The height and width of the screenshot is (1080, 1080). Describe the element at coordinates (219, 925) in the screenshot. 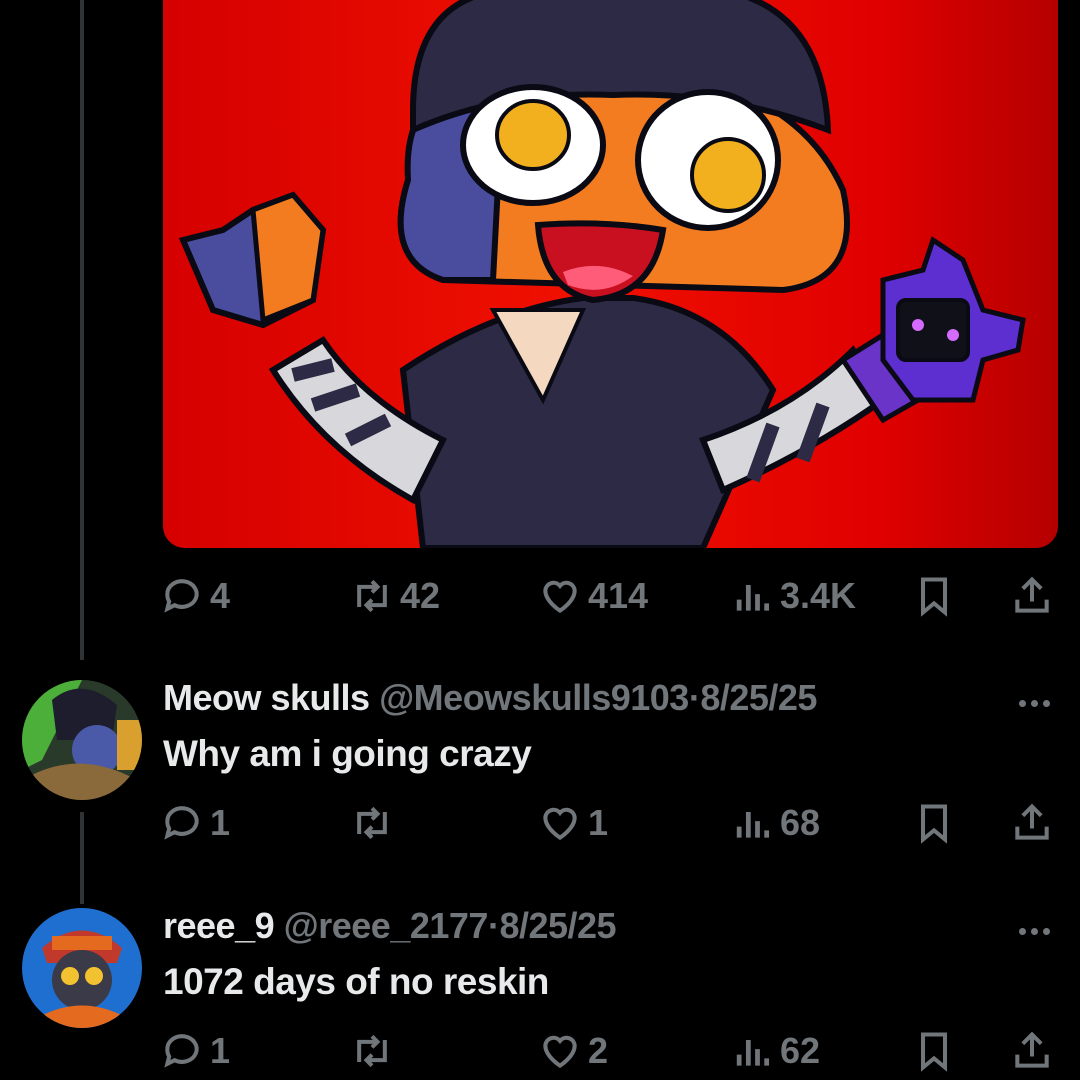

I see `display-name: reee_9` at that location.